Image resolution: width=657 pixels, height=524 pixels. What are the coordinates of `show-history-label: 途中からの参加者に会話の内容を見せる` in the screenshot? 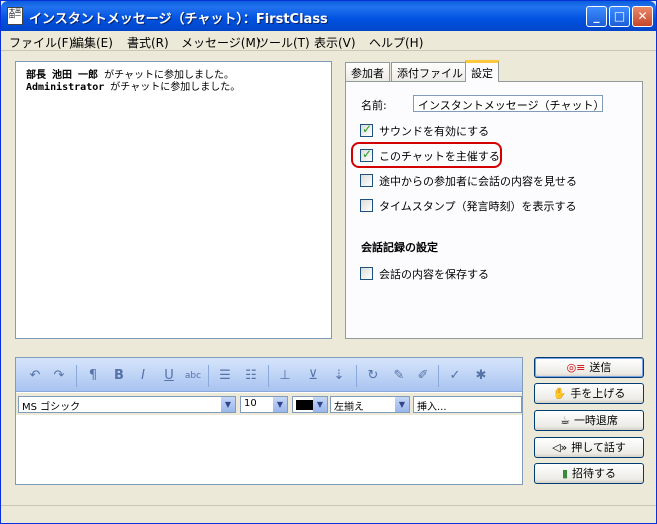 It's located at (478, 181).